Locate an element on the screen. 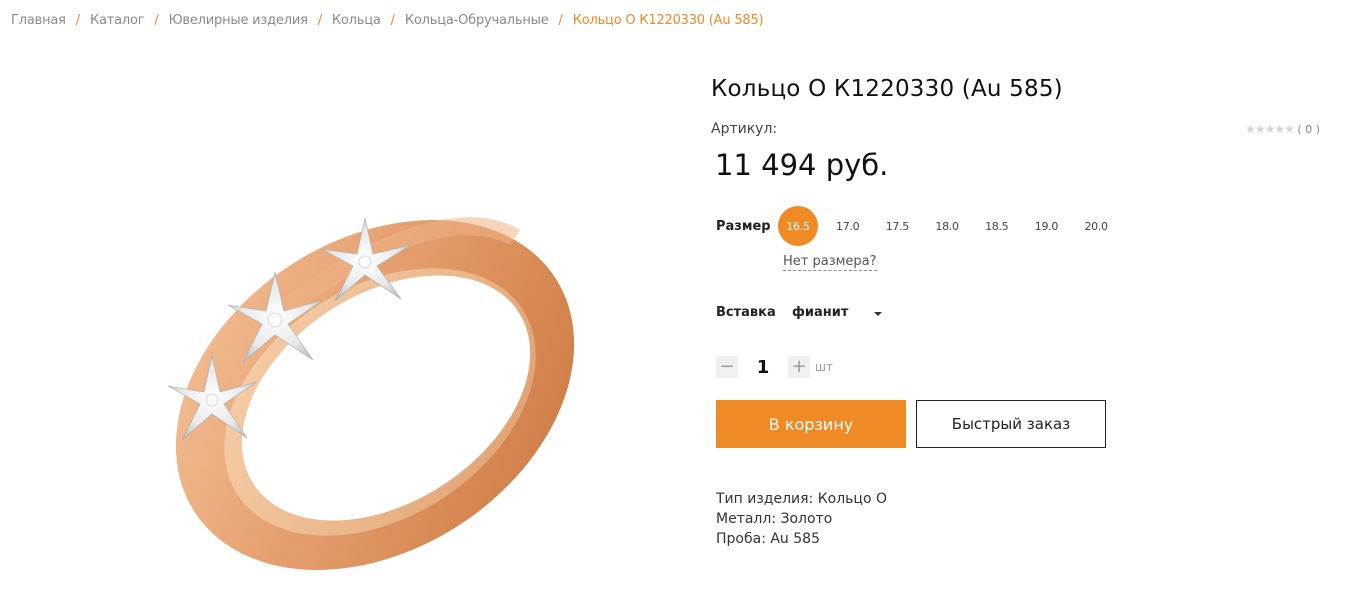 This screenshot has width=1346, height=612. quantity-unit: шт is located at coordinates (824, 367).